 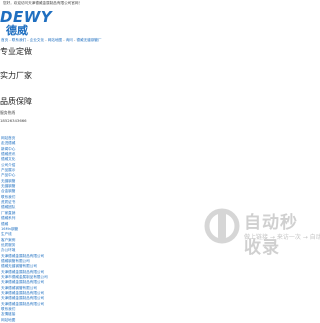 What do you see at coordinates (222, 226) in the screenshot?
I see `watermark-logo-icon` at bounding box center [222, 226].